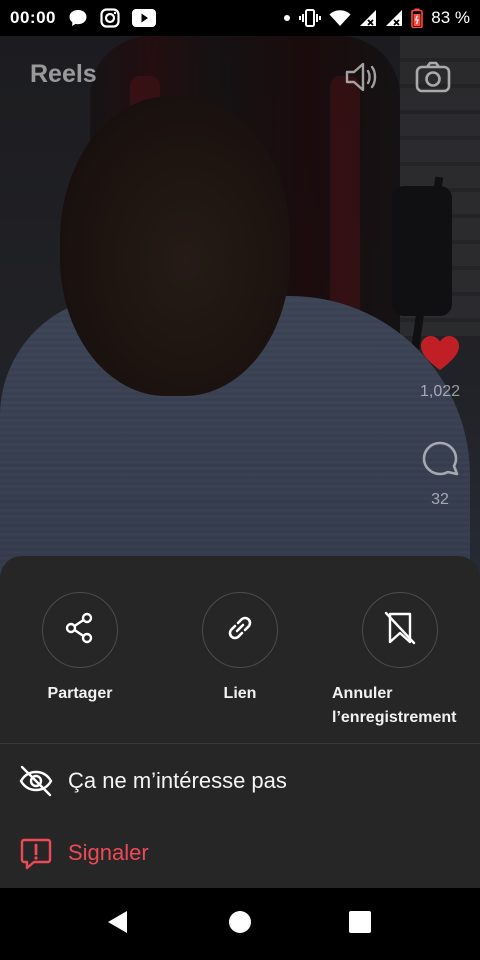  What do you see at coordinates (287, 18) in the screenshot?
I see `dot-icon` at bounding box center [287, 18].